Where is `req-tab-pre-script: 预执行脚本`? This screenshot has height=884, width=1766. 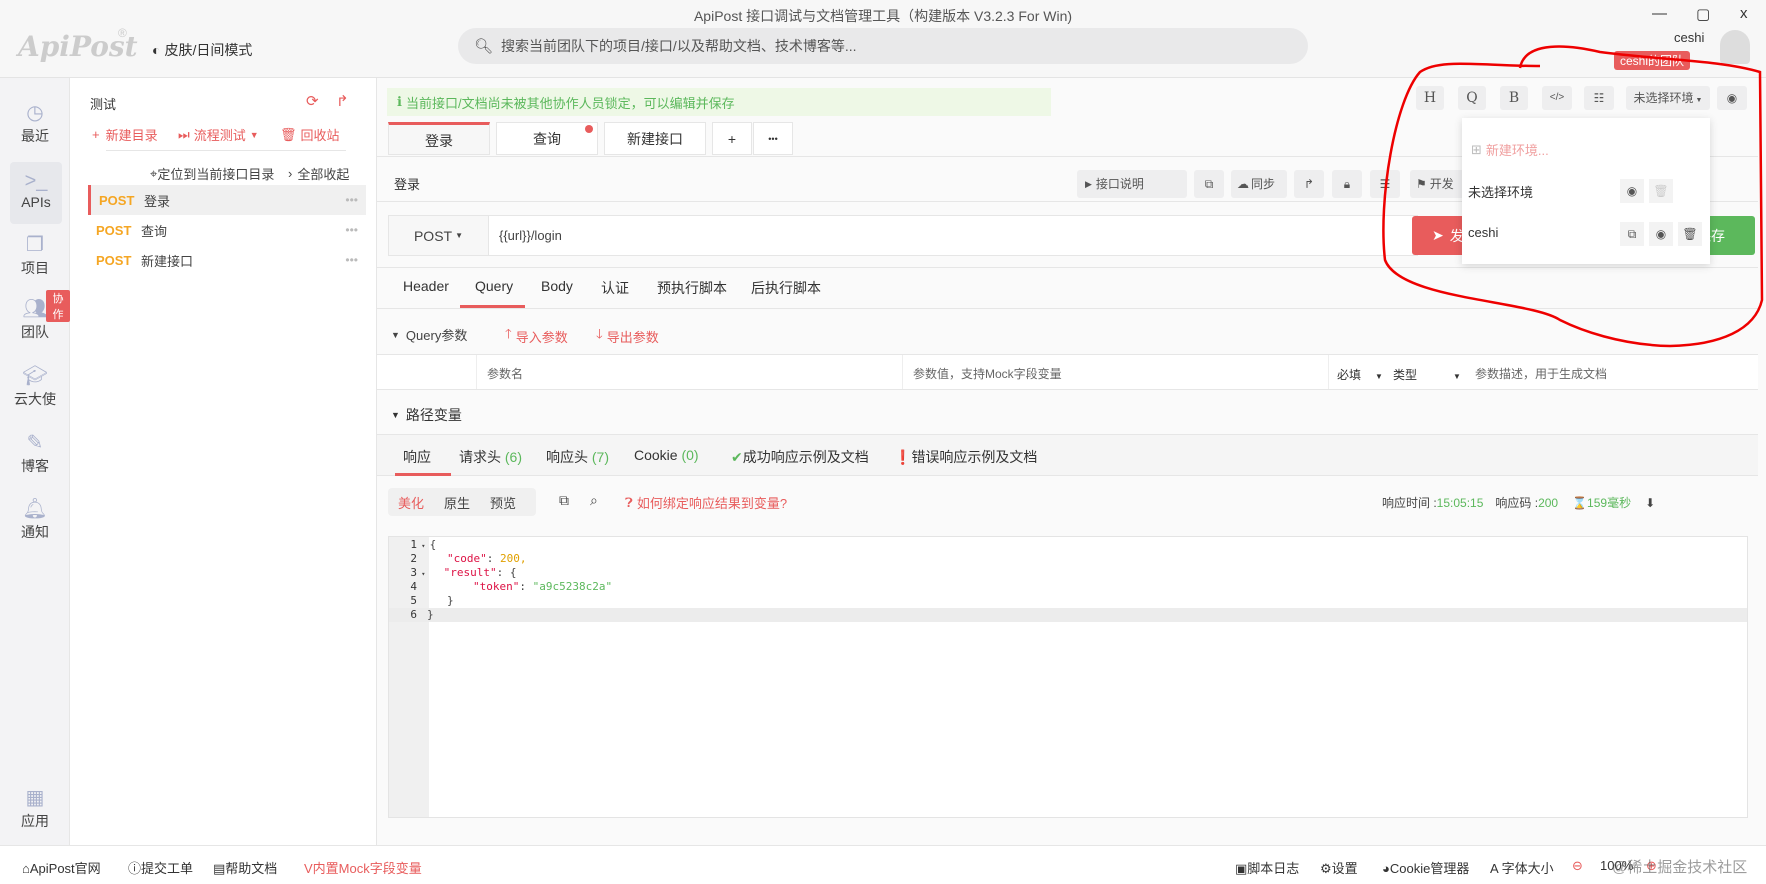
req-tab-pre-script: 预执行脚本 is located at coordinates (692, 288).